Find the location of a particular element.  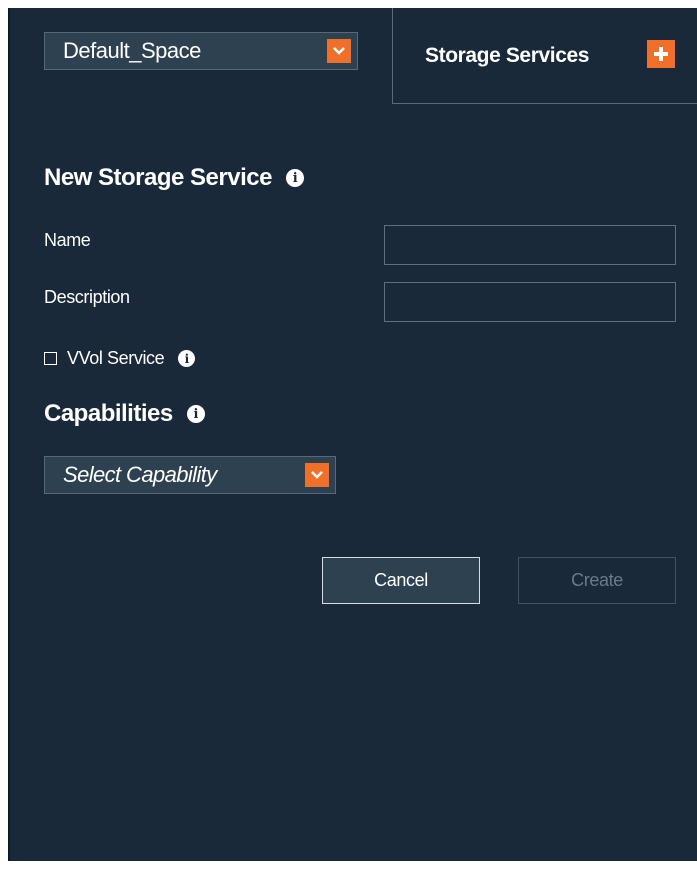

space-select-value: Default_Space is located at coordinates (132, 50).